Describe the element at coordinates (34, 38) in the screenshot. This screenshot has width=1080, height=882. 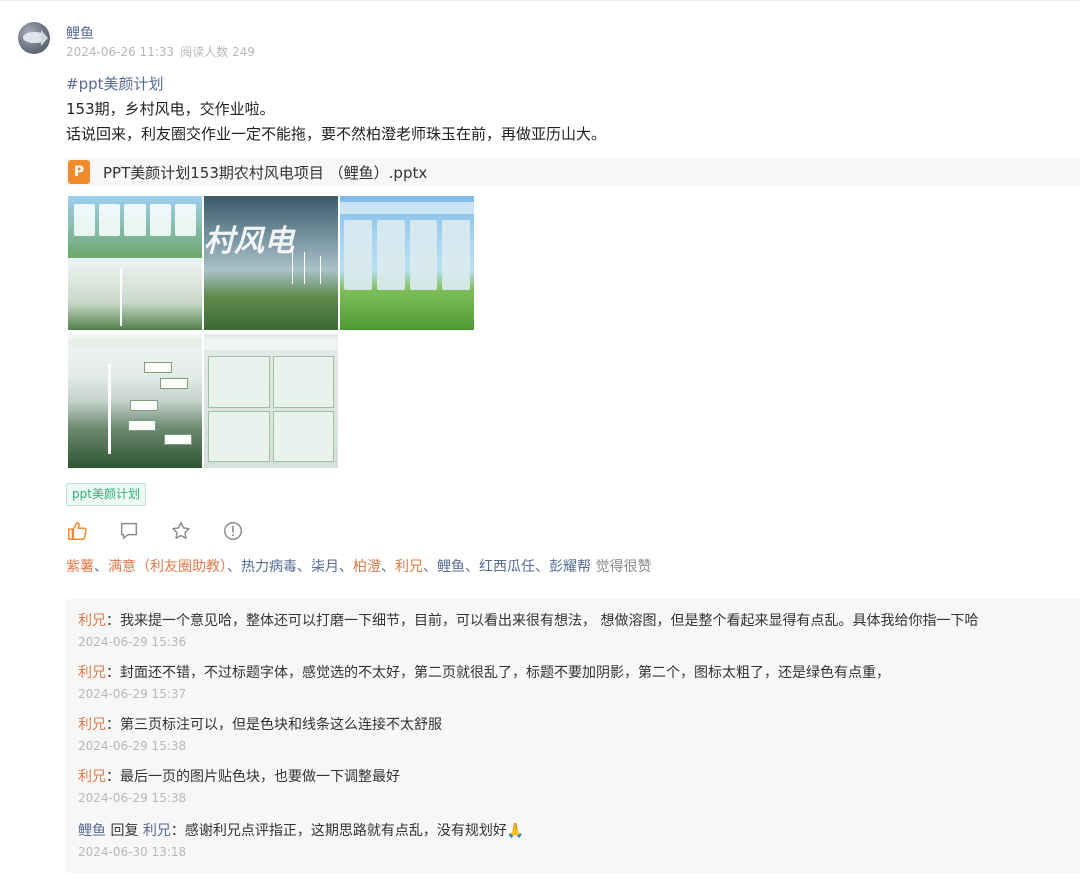
I see `author-avatar` at that location.